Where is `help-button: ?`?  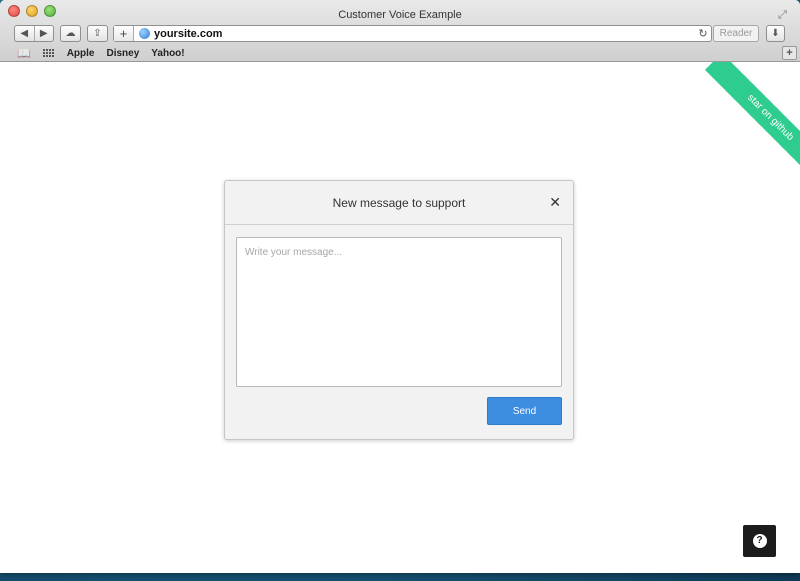
help-button: ? is located at coordinates (759, 541).